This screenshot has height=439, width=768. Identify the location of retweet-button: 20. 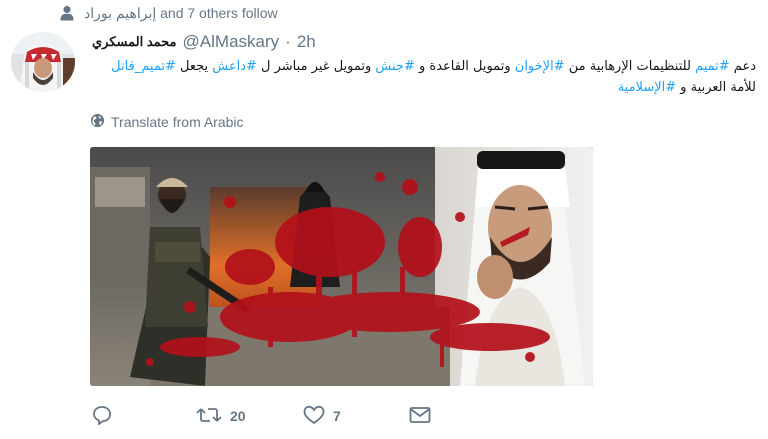
(221, 416).